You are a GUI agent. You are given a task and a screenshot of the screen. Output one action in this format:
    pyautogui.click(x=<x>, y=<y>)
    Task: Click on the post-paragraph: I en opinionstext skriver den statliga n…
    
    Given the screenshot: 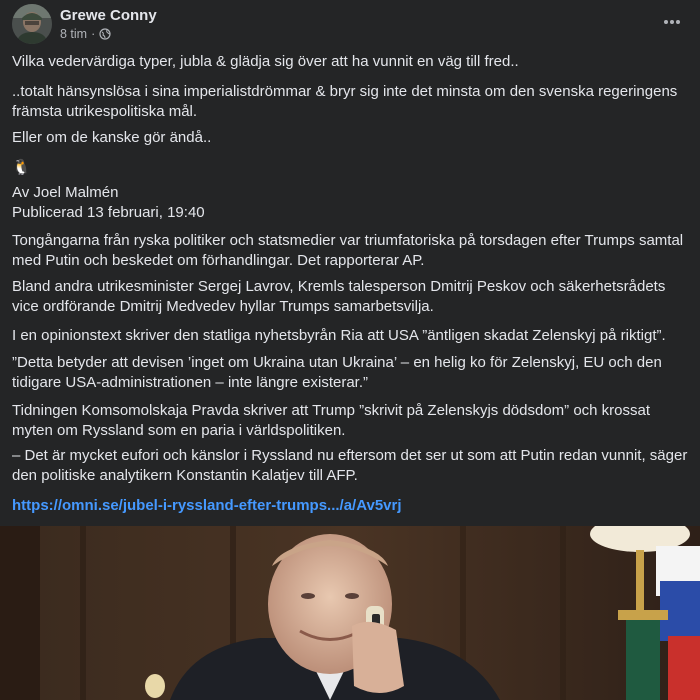 What is the action you would take?
    pyautogui.click(x=339, y=335)
    